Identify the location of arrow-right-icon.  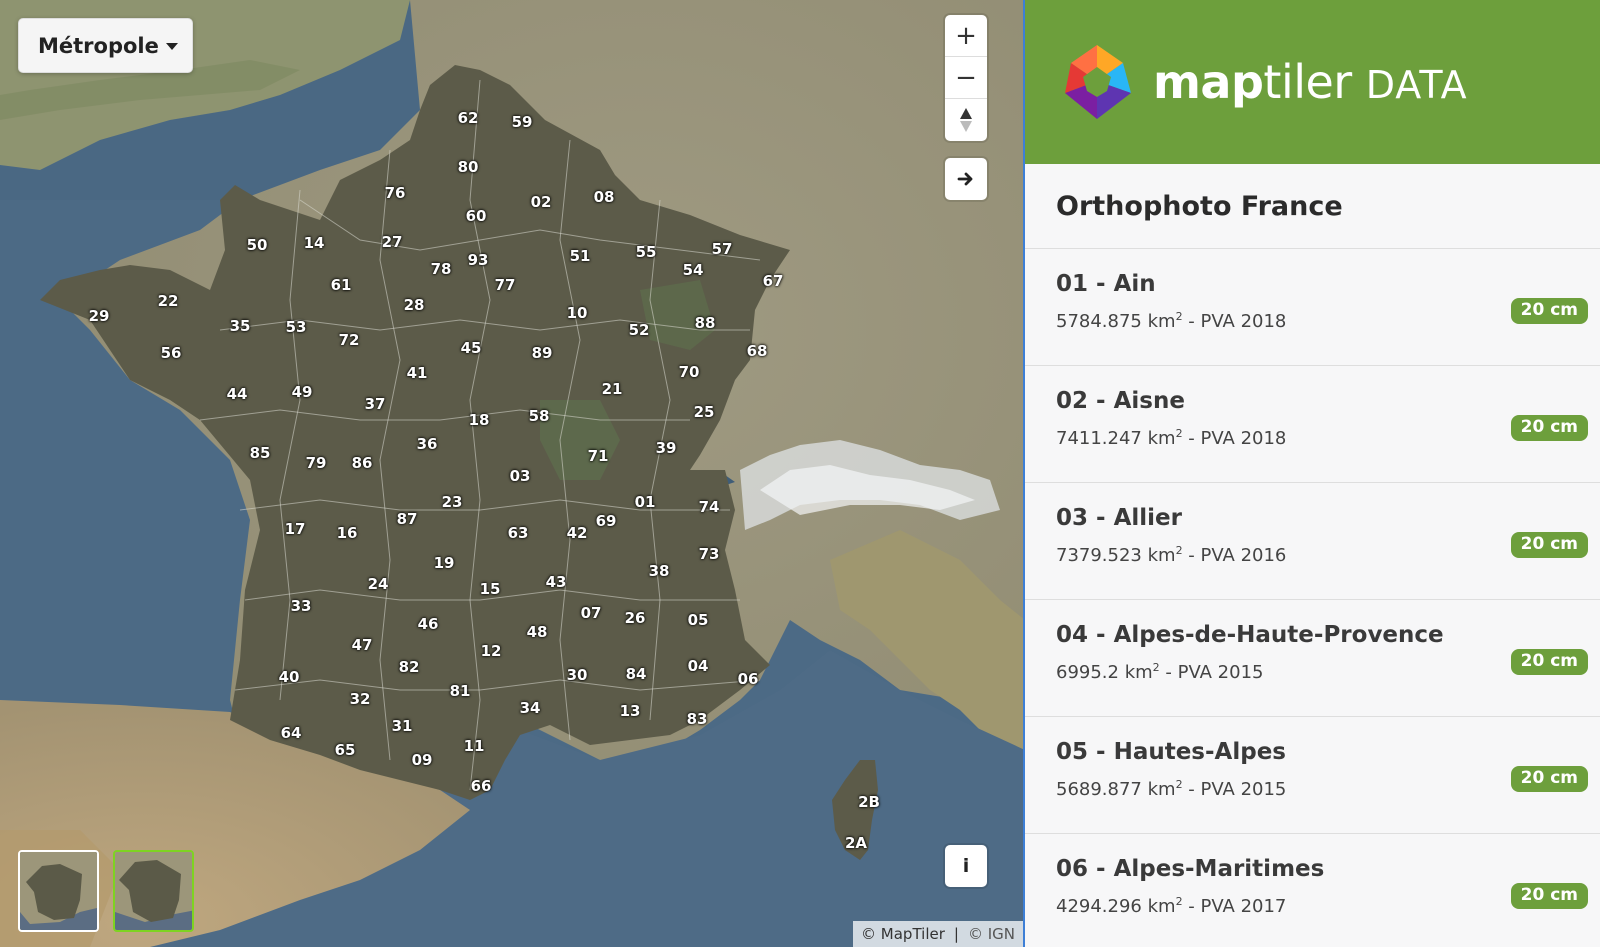
(965, 179).